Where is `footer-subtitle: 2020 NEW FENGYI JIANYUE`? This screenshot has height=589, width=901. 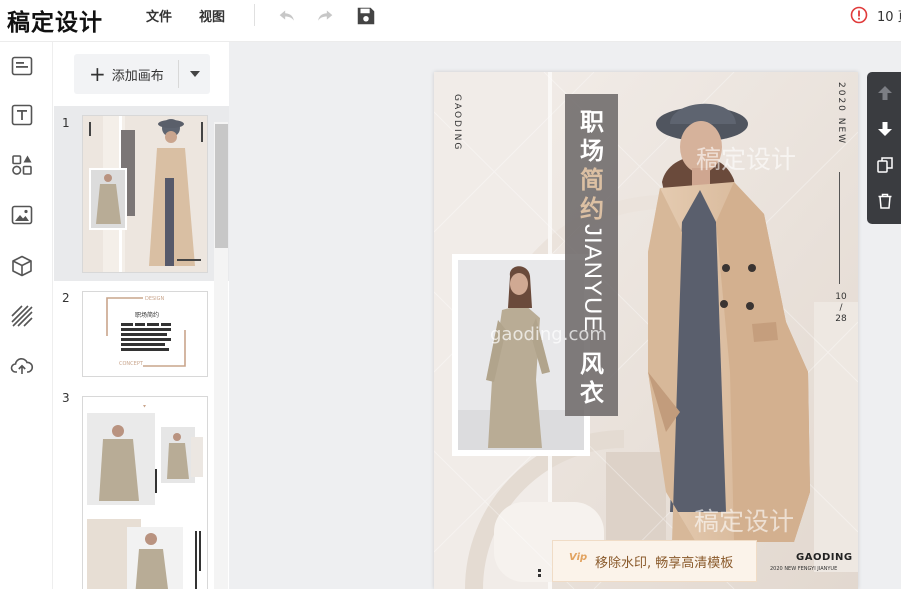 footer-subtitle: 2020 NEW FENGYI JIANYUE is located at coordinates (803, 569).